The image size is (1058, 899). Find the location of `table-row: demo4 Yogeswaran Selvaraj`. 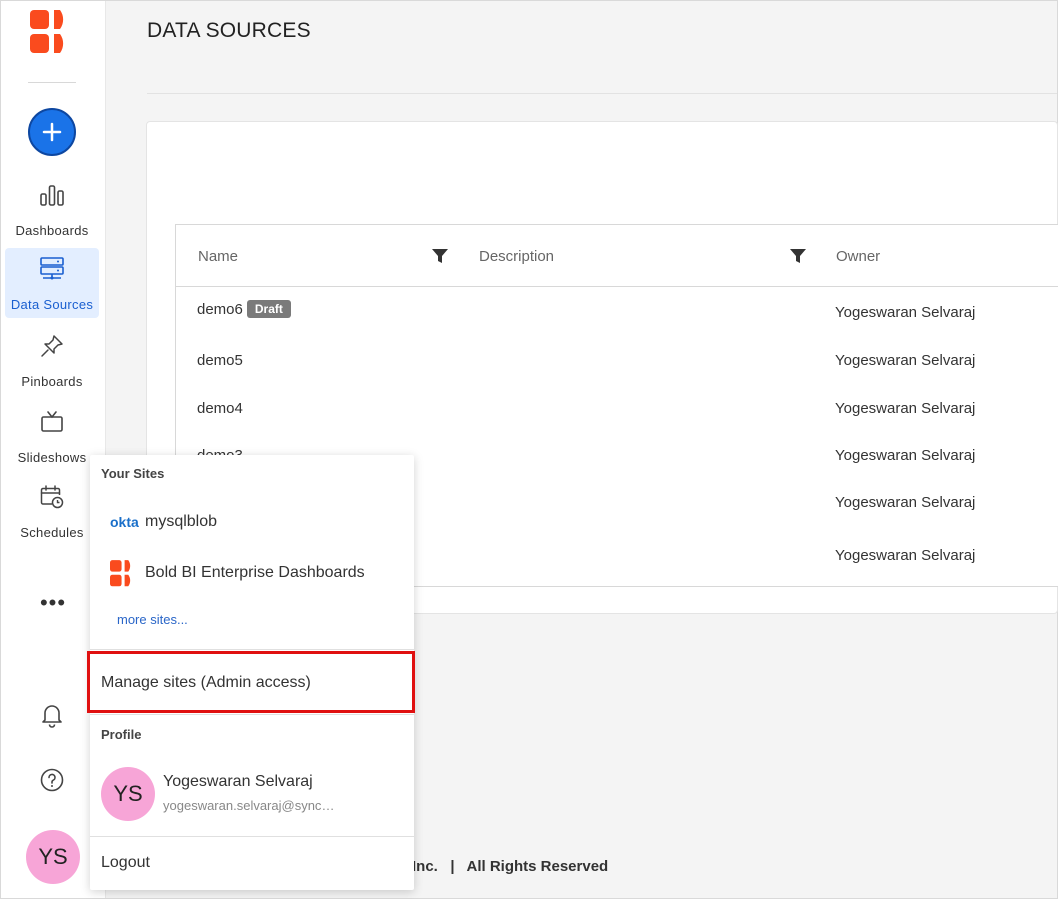

table-row: demo4 Yogeswaran Selvaraj is located at coordinates (617, 408).